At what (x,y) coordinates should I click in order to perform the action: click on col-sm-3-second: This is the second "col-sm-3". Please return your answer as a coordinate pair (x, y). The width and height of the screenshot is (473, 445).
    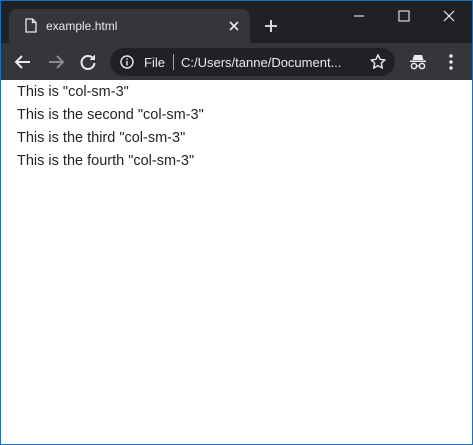
    Looking at the image, I should click on (110, 115).